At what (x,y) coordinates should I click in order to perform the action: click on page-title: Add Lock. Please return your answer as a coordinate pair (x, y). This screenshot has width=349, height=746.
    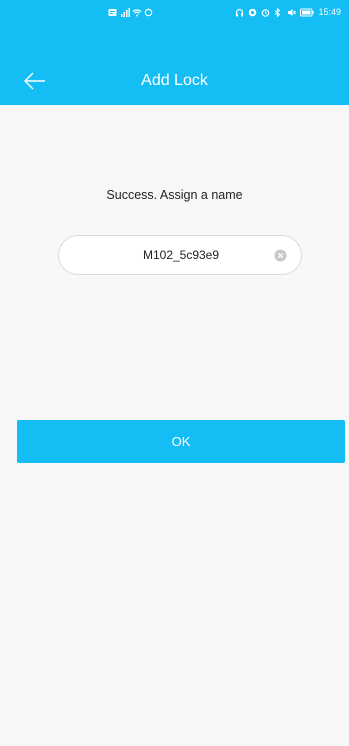
    Looking at the image, I should click on (174, 80).